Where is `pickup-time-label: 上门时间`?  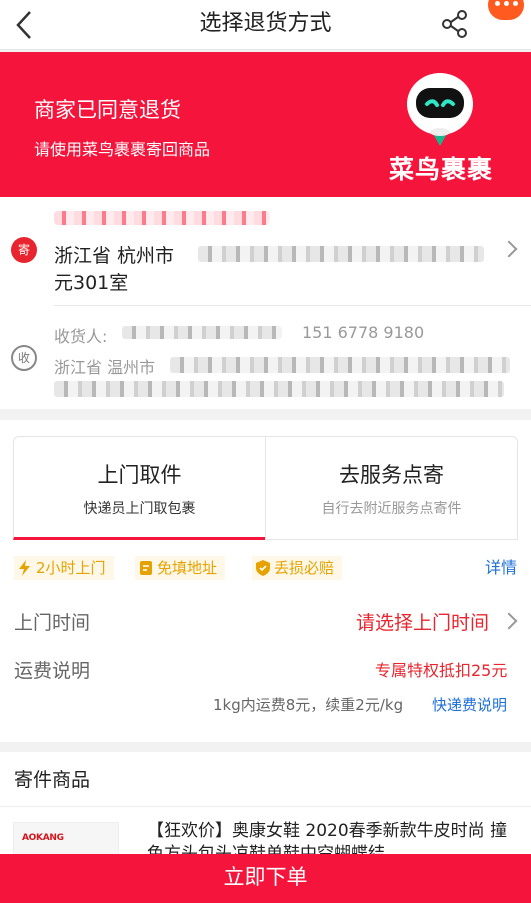
pickup-time-label: 上门时间 is located at coordinates (52, 623).